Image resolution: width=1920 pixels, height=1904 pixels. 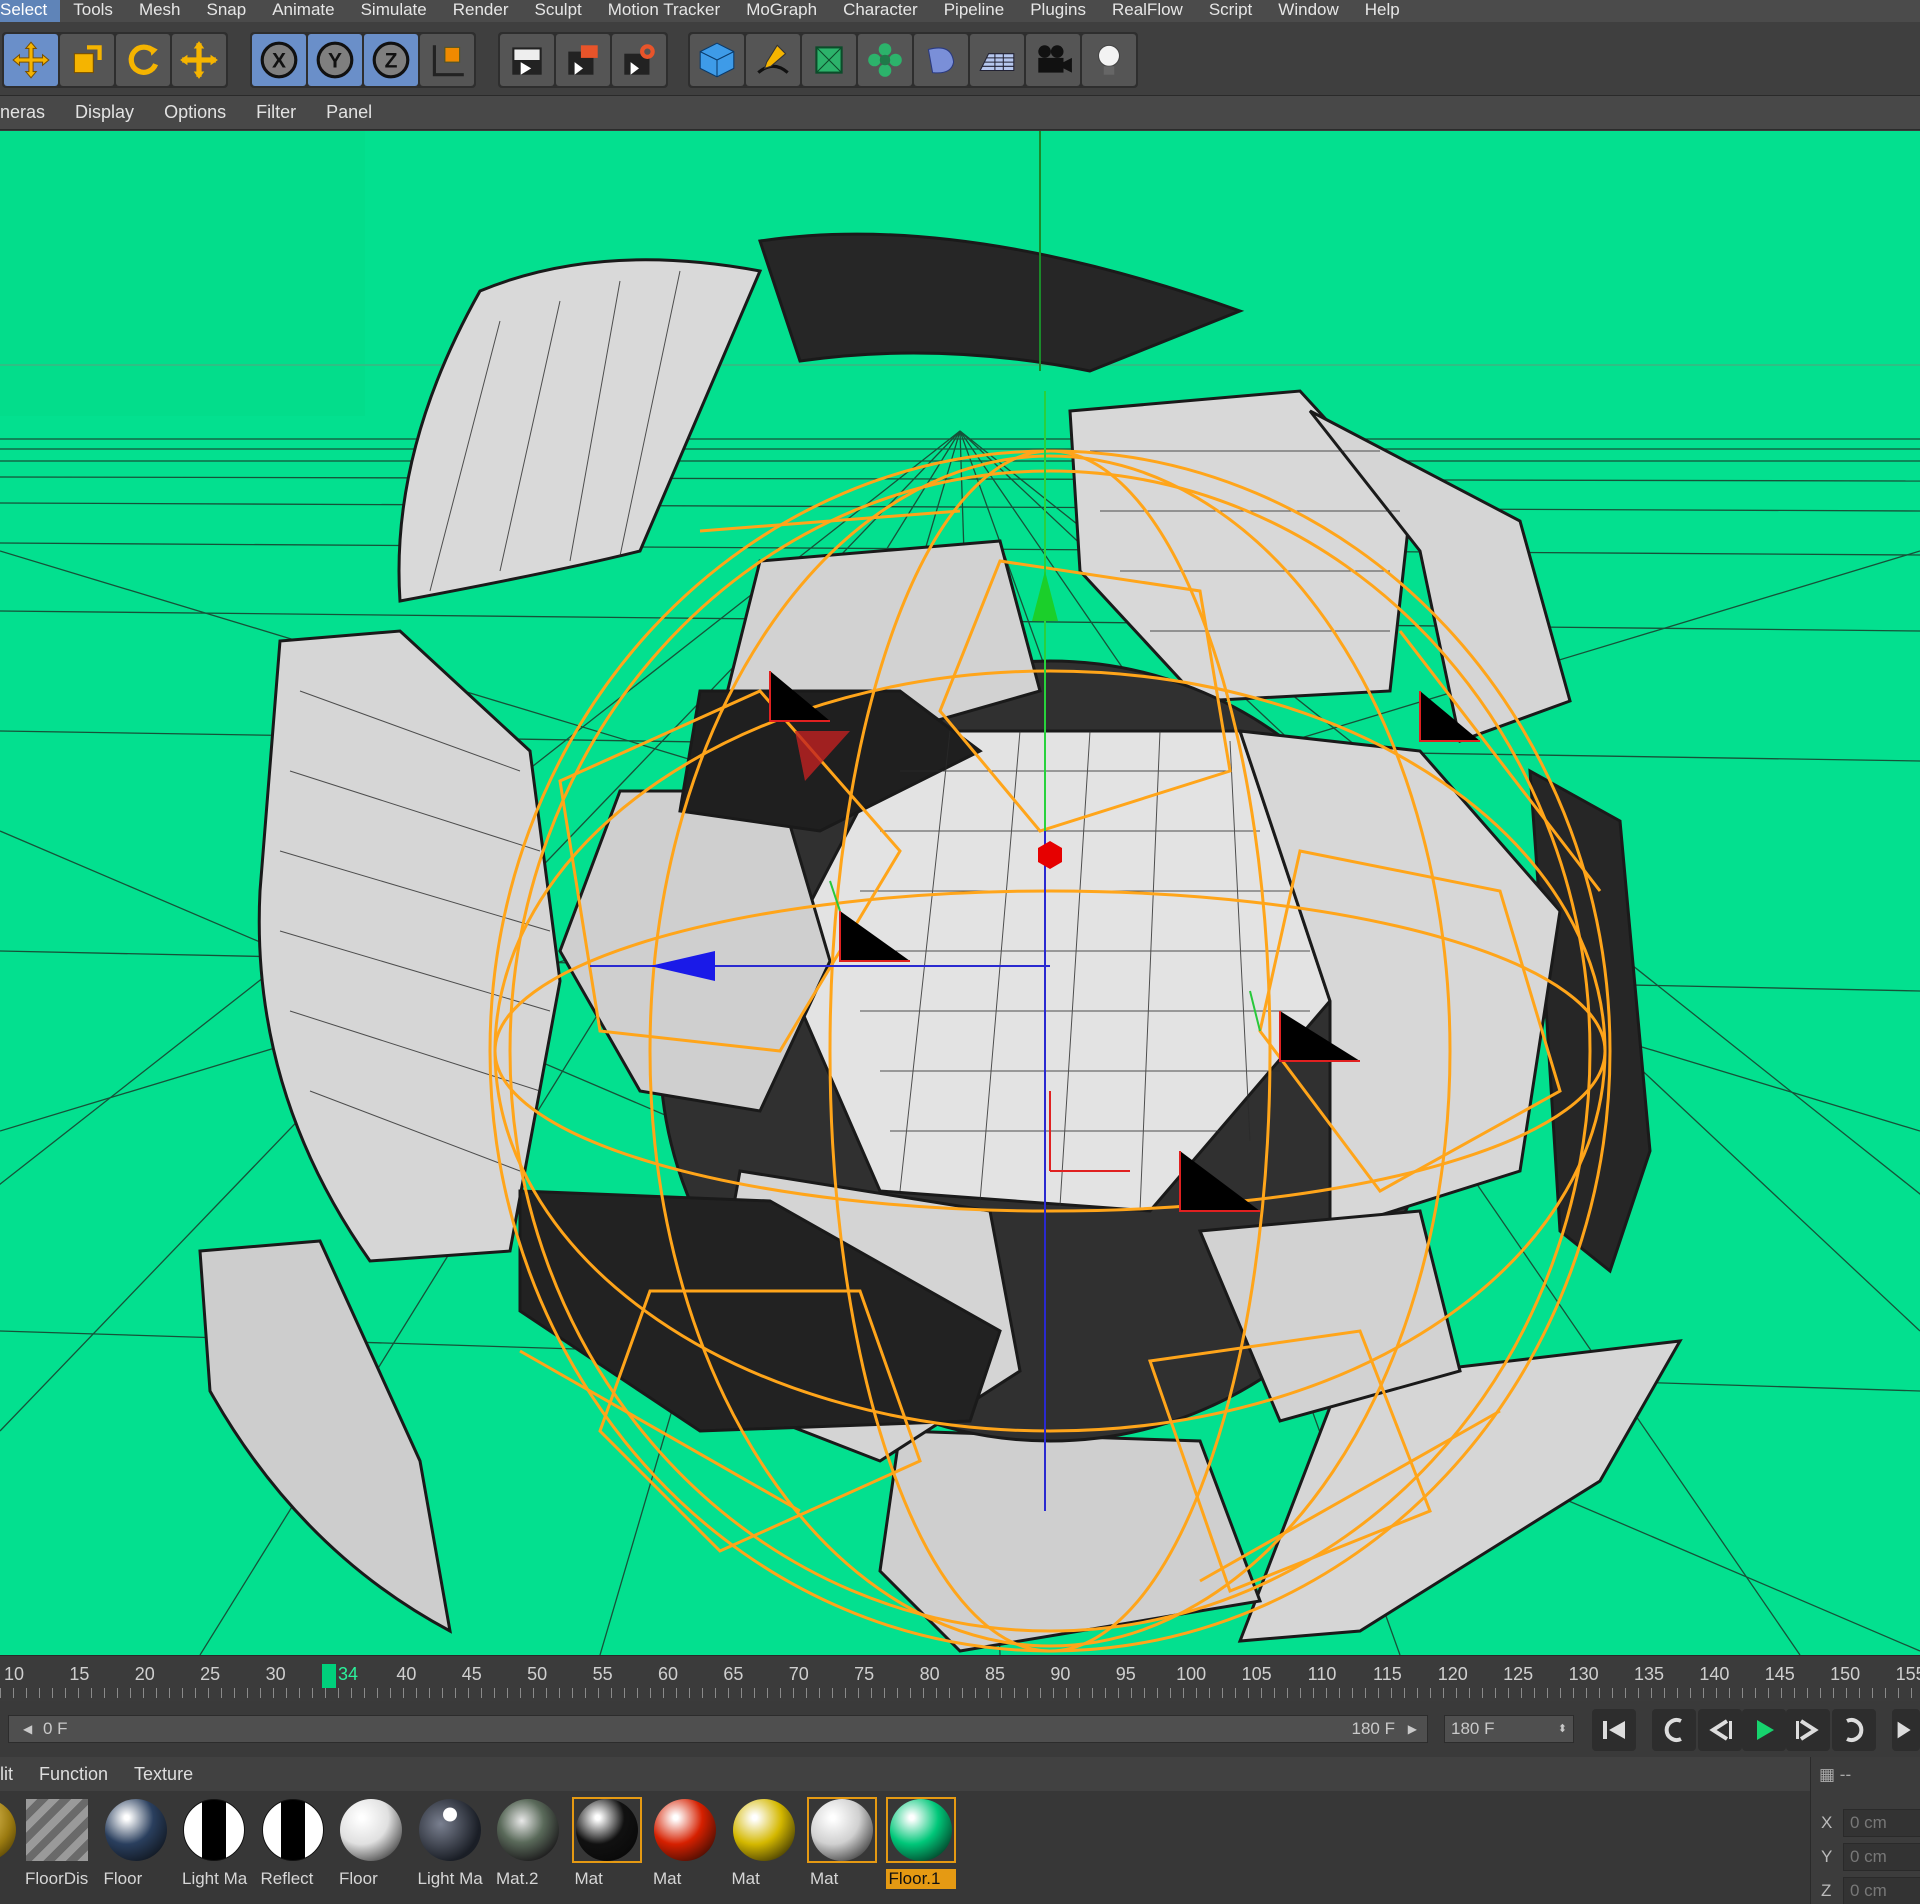 What do you see at coordinates (1881, 1890) in the screenshot?
I see `coord-z-field: 0 cm` at bounding box center [1881, 1890].